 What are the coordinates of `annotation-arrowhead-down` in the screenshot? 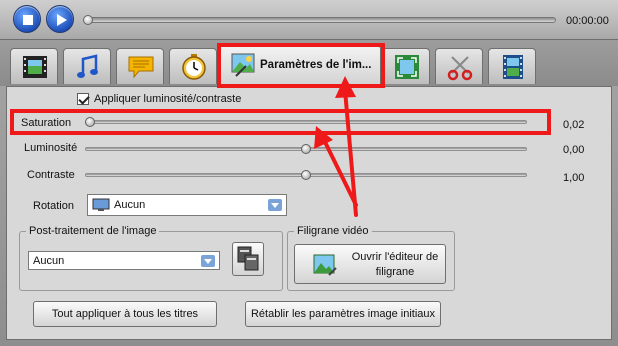 It's located at (323, 137).